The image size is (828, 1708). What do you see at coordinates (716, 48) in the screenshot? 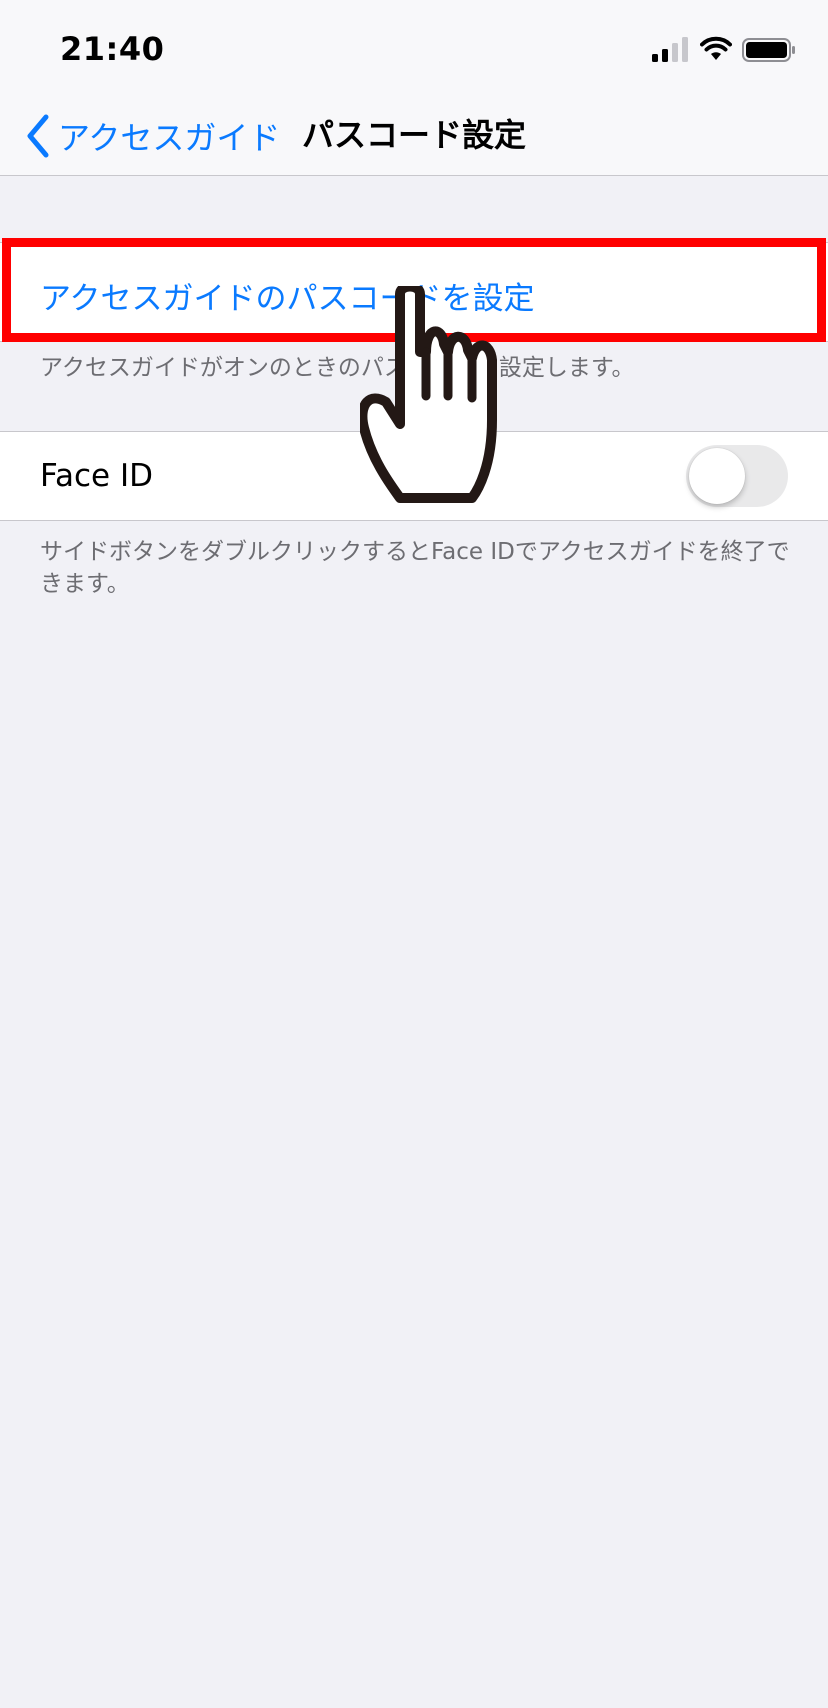
I see `wifi-icon` at bounding box center [716, 48].